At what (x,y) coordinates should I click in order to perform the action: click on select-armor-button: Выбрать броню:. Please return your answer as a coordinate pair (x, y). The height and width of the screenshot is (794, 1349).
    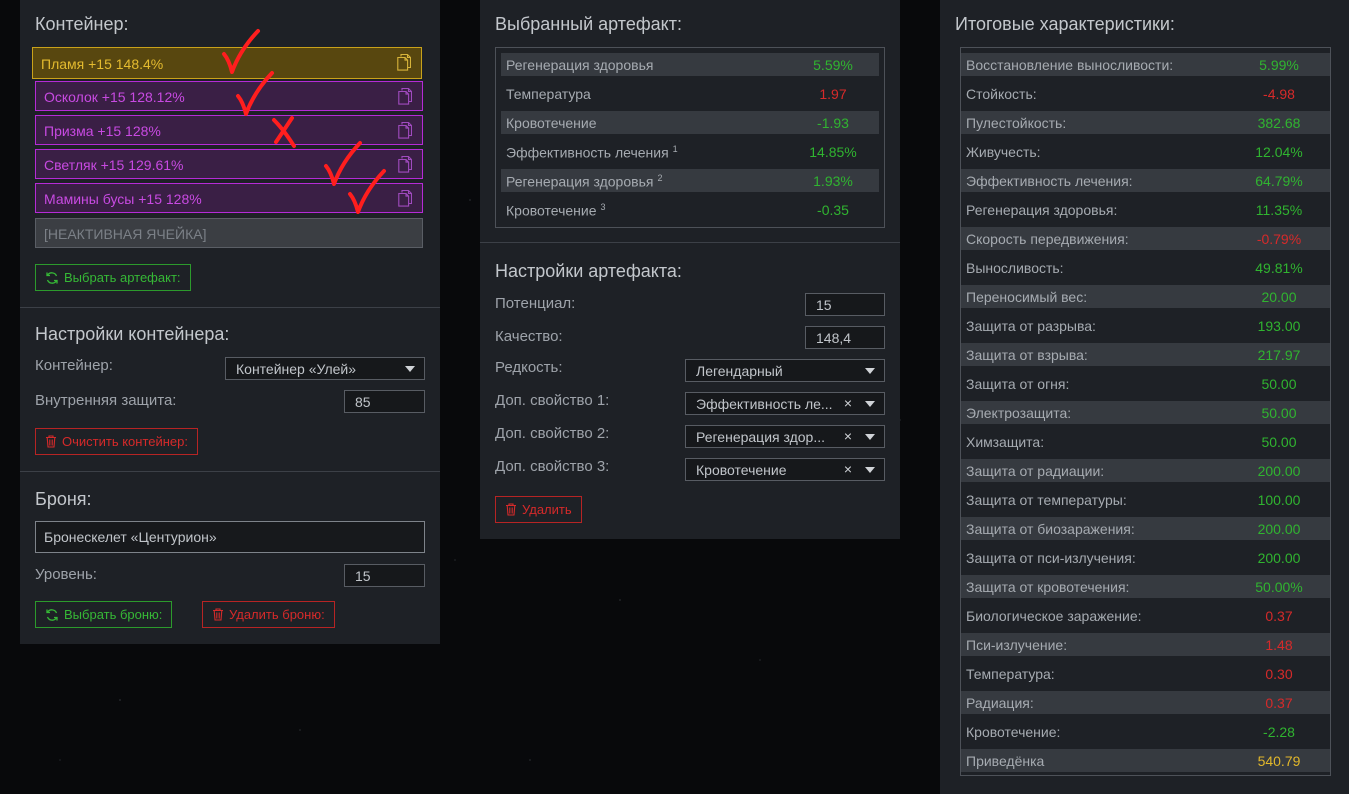
    Looking at the image, I should click on (104, 614).